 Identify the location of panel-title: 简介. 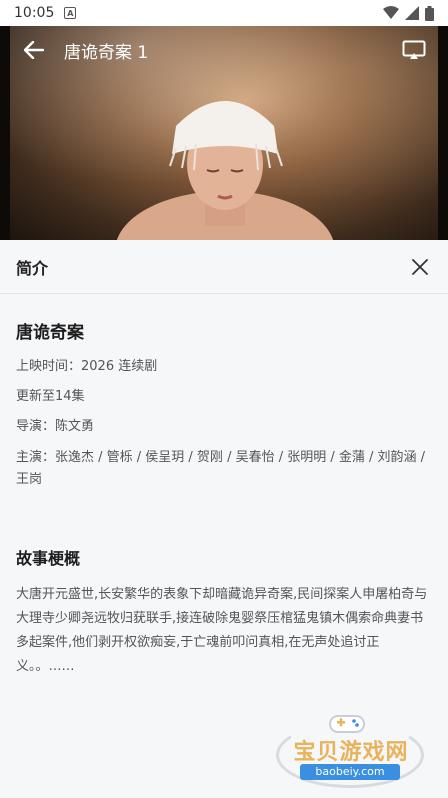
(32, 268).